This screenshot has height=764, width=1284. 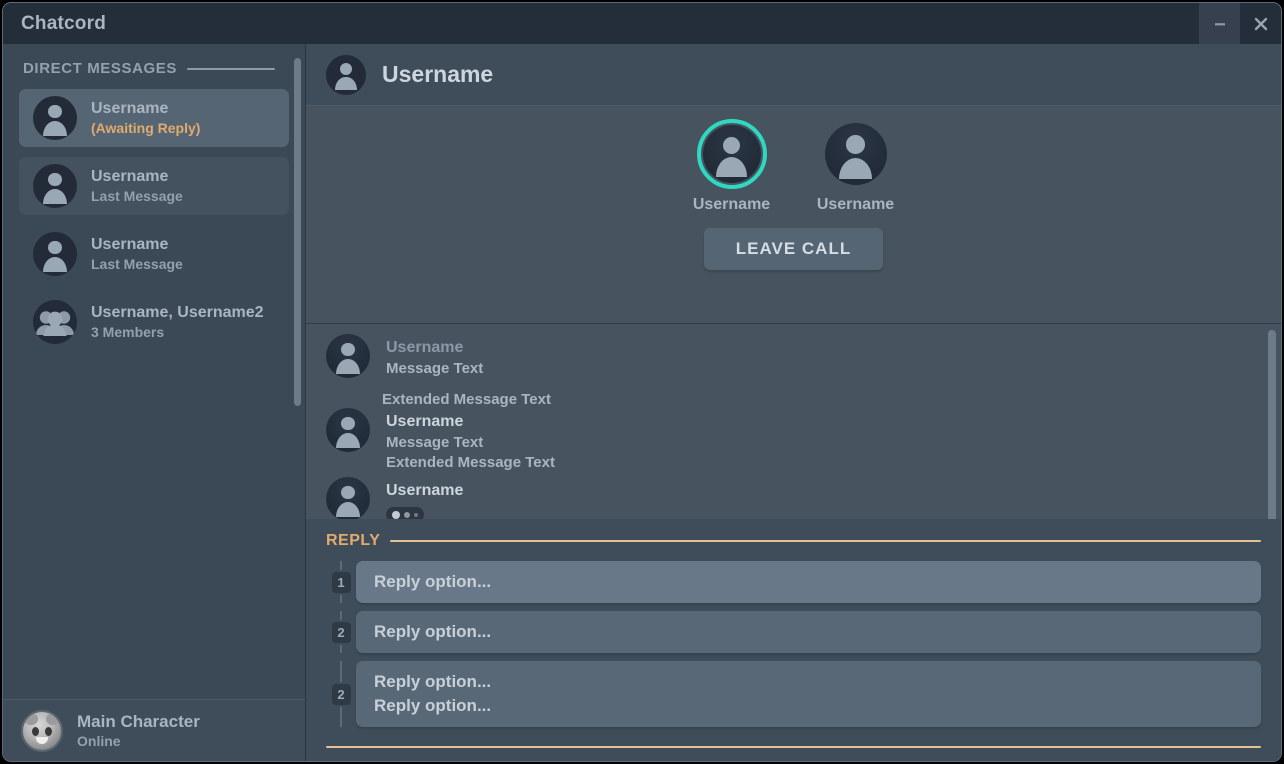 I want to click on current-user-texts: Main Character Online, so click(x=138, y=730).